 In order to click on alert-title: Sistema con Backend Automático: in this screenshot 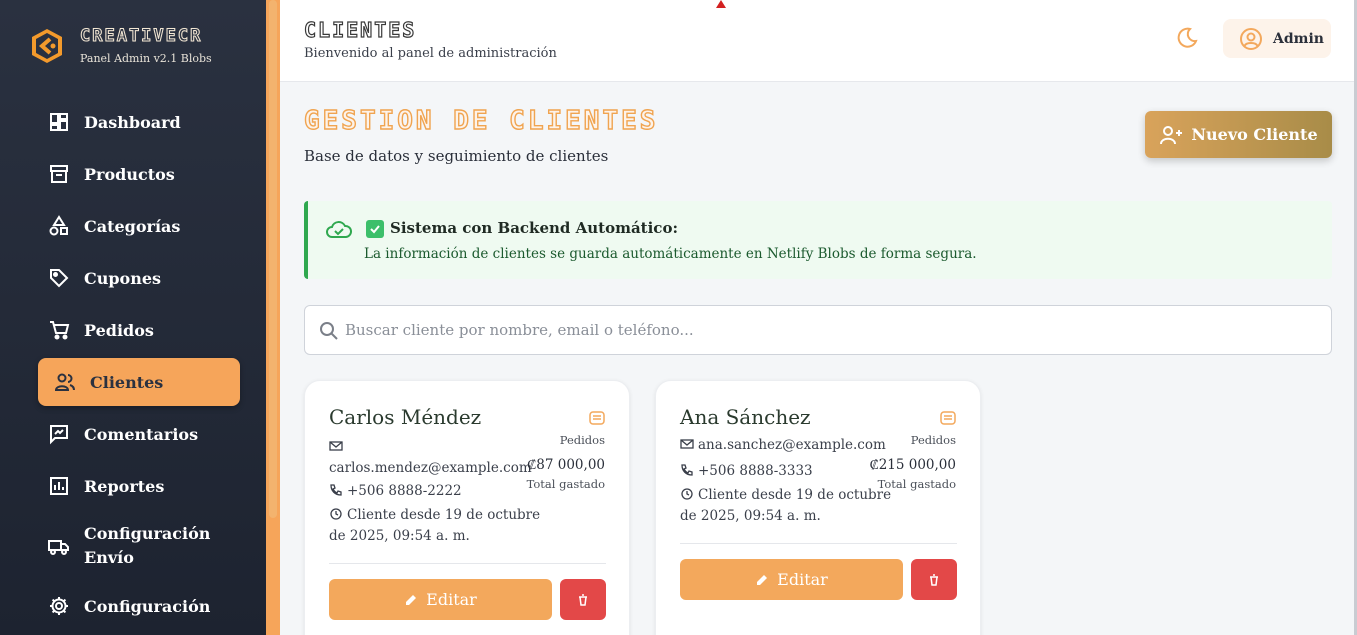, I will do `click(534, 228)`.